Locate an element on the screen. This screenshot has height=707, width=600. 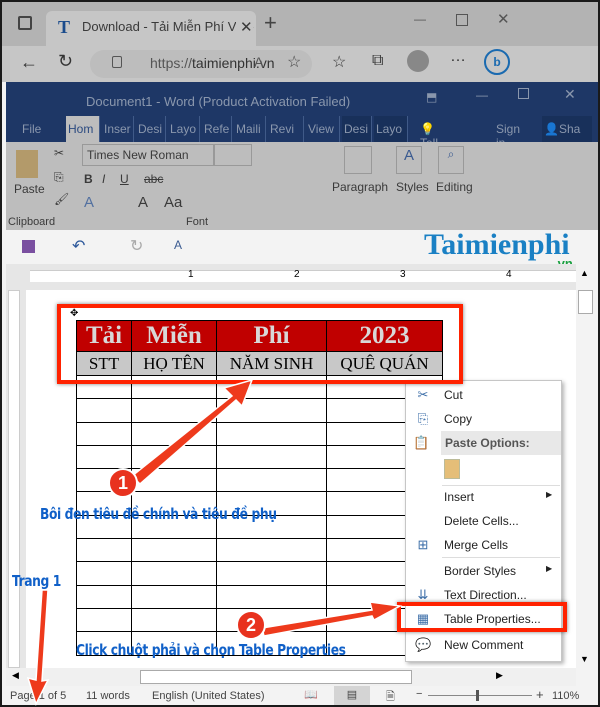
step1-caption: Bôi đen tiêu đề chính và tiêu đề phụ is located at coordinates (158, 514).